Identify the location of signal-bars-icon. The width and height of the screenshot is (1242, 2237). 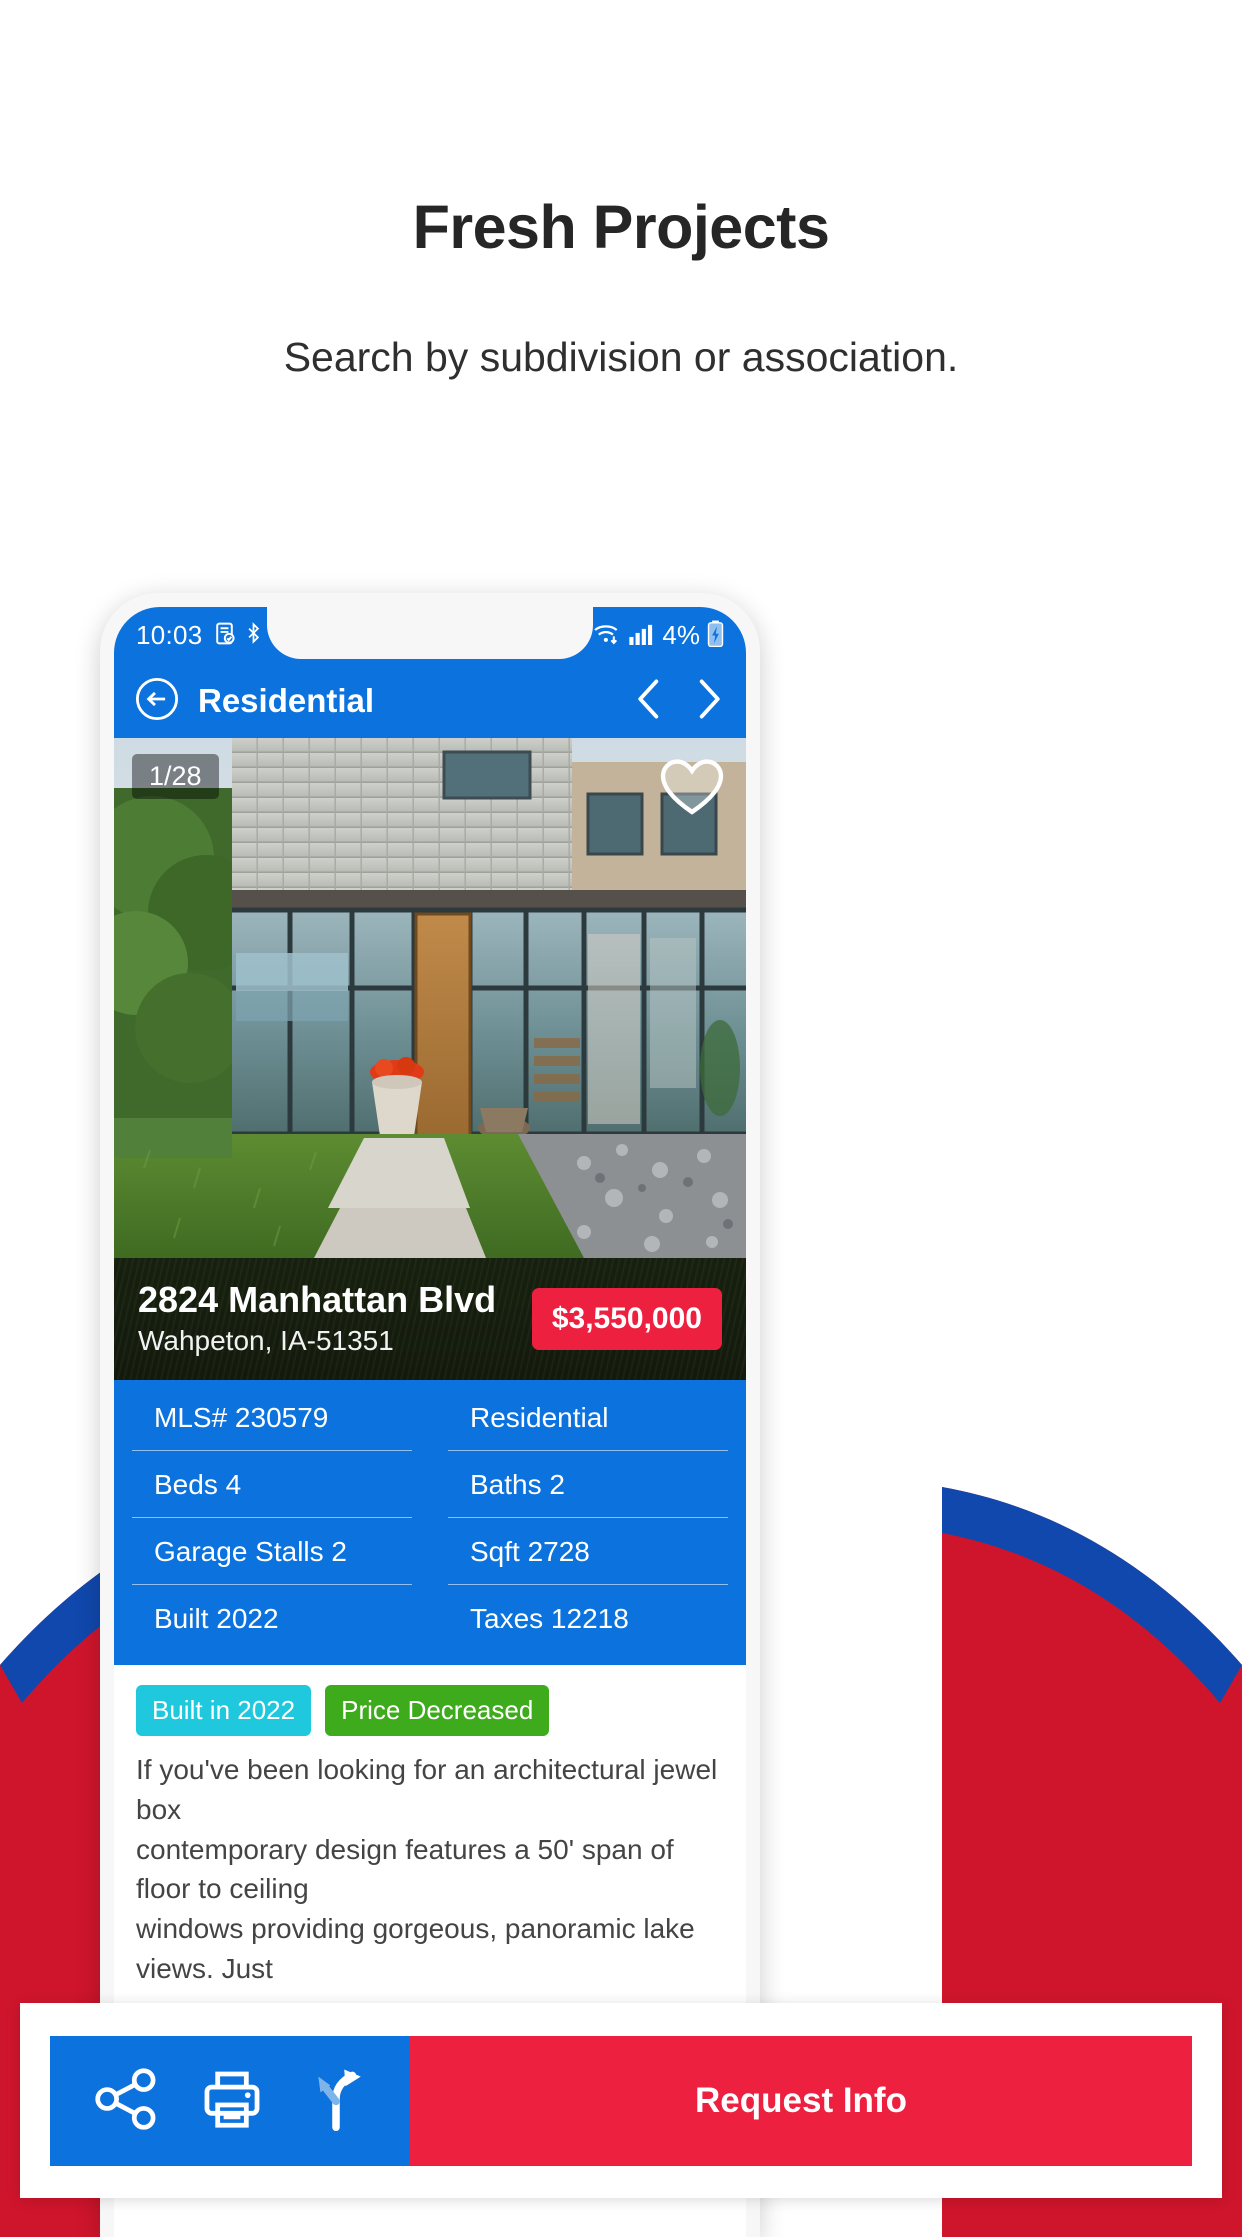
(642, 636).